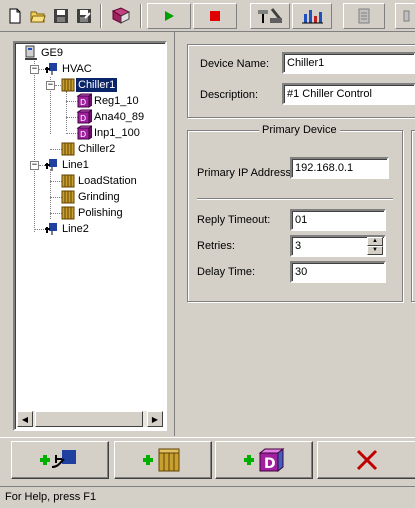 The width and height of the screenshot is (415, 508). Describe the element at coordinates (25, 419) in the screenshot. I see `scroll-left-icon: ◀` at that location.